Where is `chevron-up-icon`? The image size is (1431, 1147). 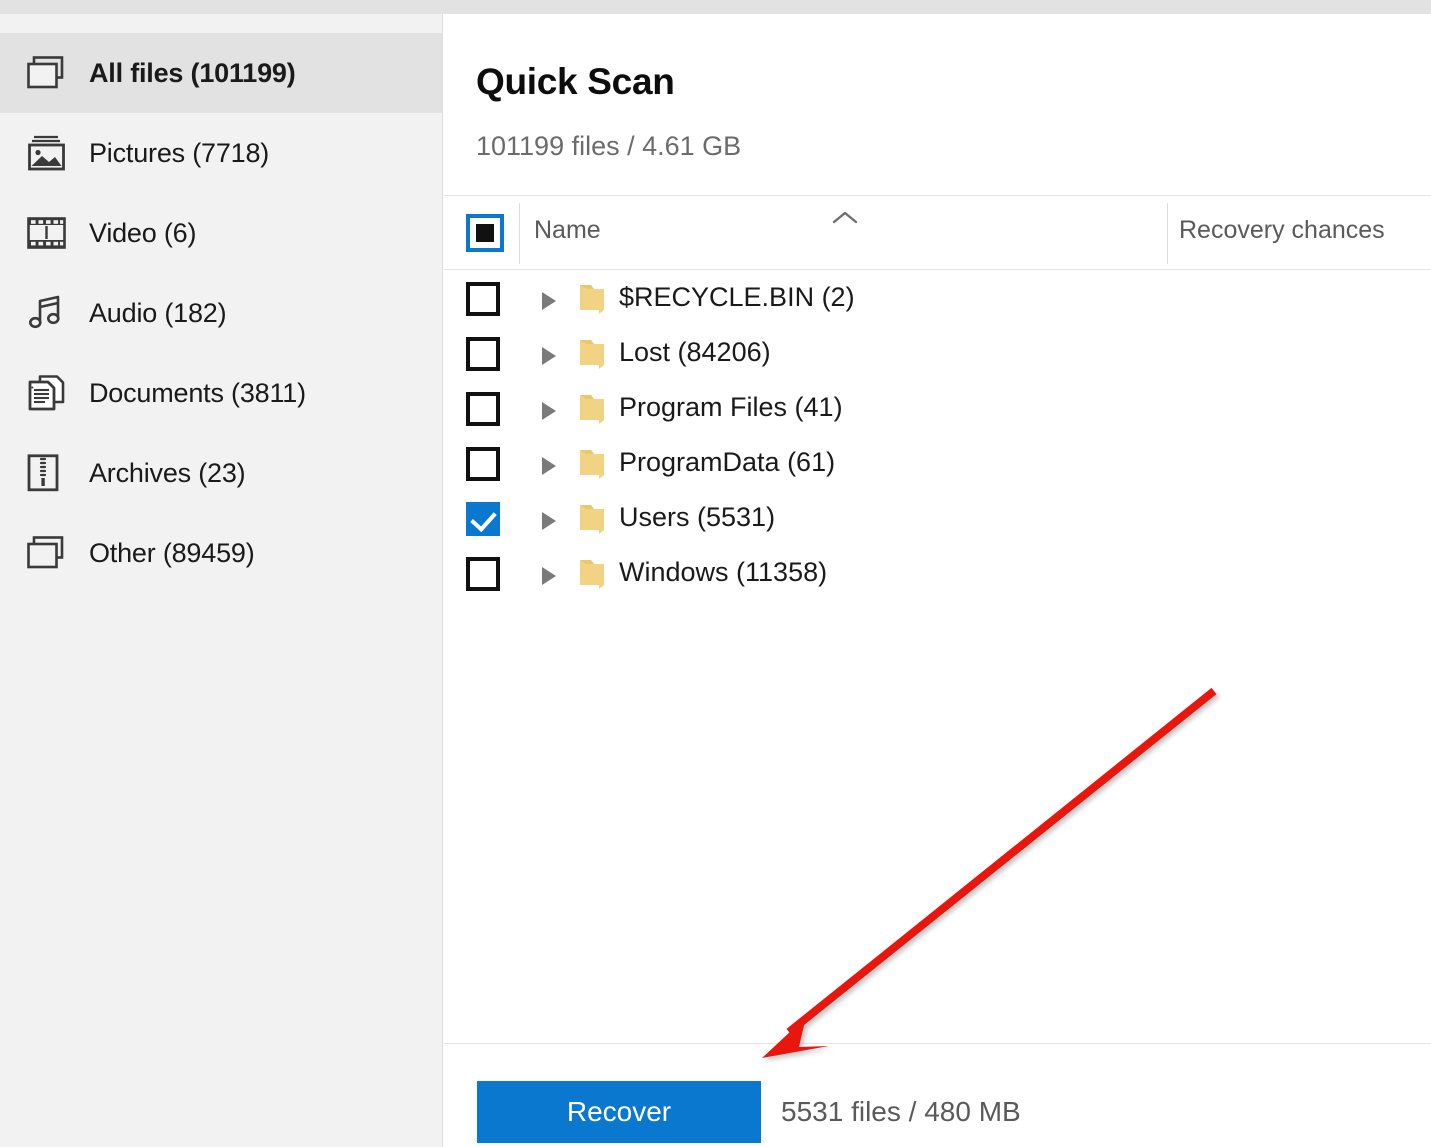
chevron-up-icon is located at coordinates (845, 218).